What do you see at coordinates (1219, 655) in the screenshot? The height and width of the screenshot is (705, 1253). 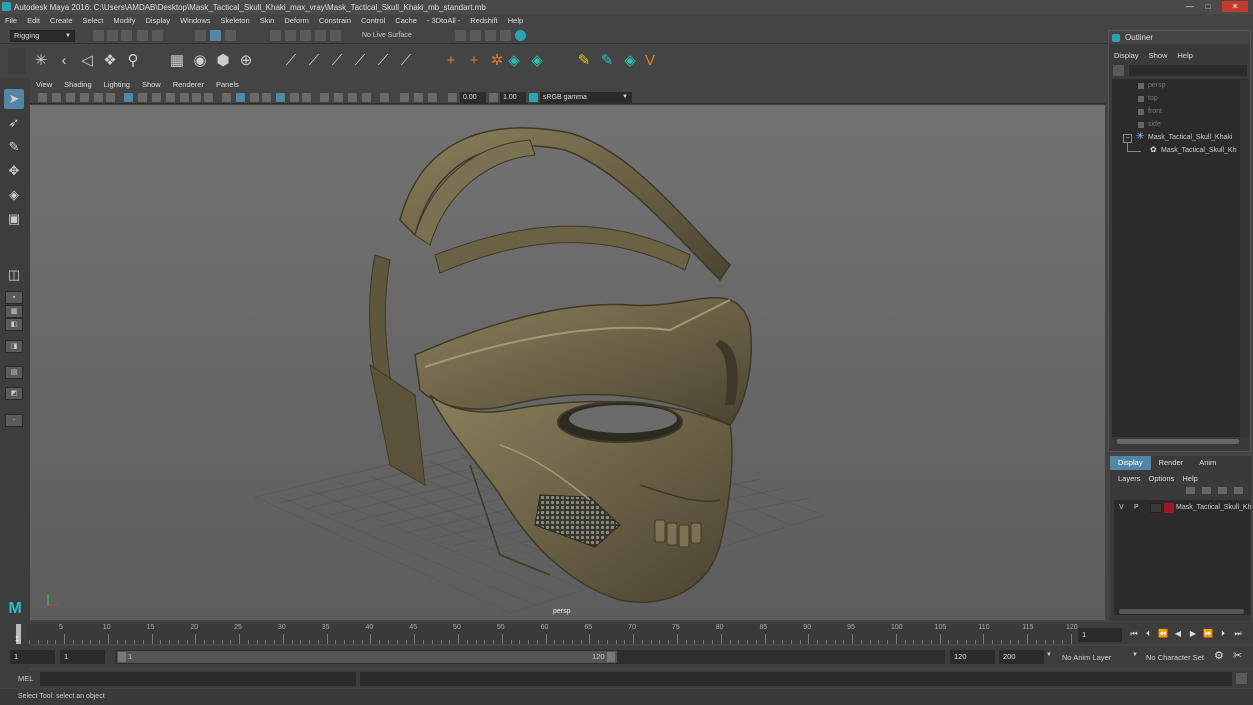 I see `auto-key-icon: ⚙` at bounding box center [1219, 655].